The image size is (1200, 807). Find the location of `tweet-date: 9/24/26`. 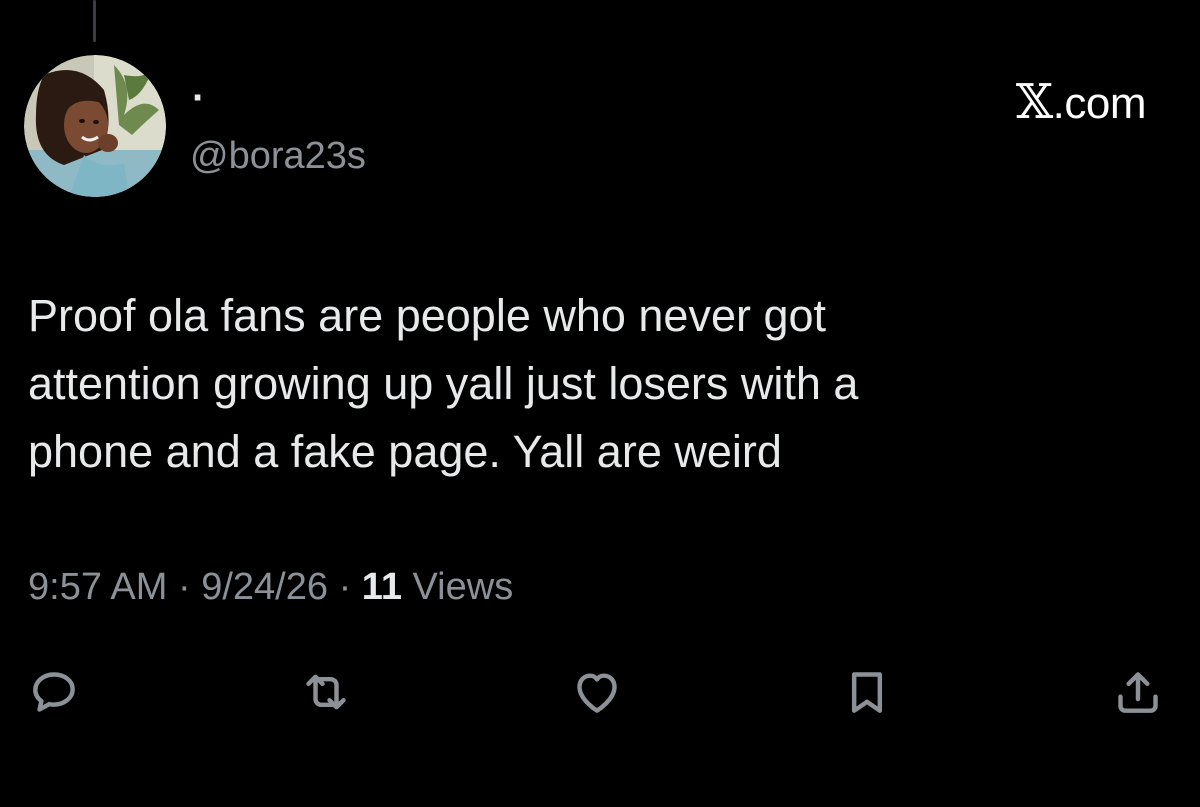

tweet-date: 9/24/26 is located at coordinates (264, 587).